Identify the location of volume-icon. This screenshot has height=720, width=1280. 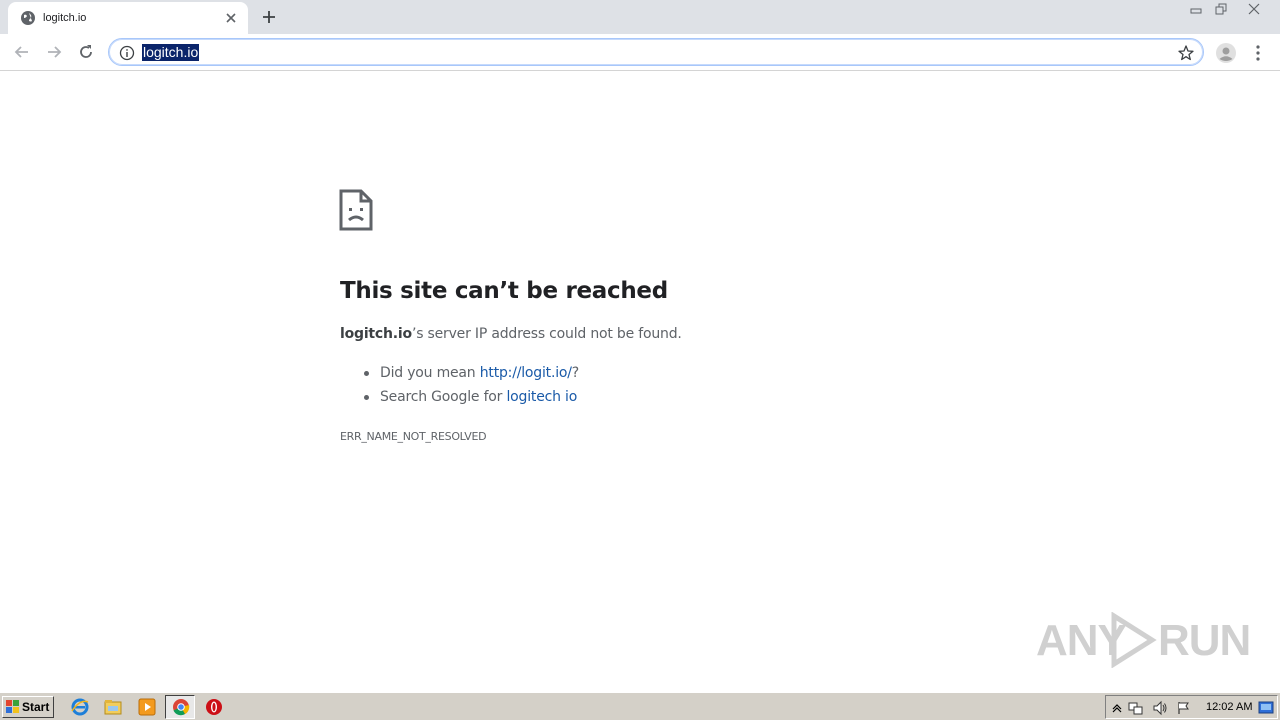
(1160, 708).